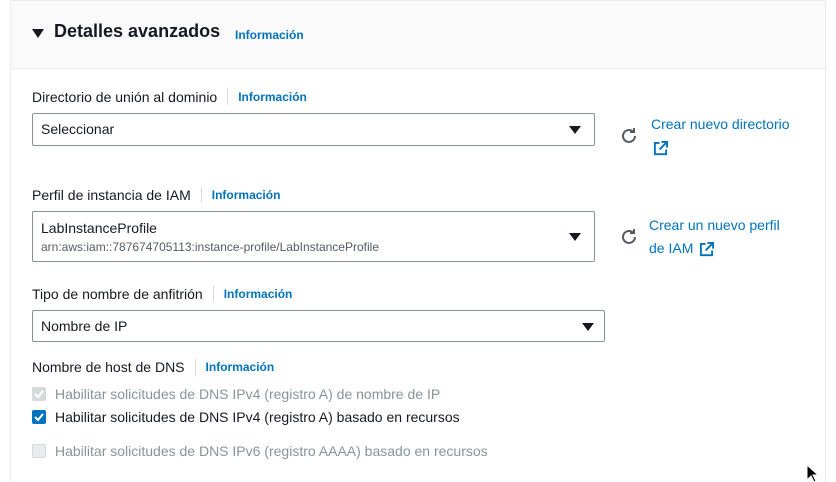 This screenshot has width=836, height=482. What do you see at coordinates (671, 248) in the screenshot?
I see `create-iam-profile-link-line2: de IAM` at bounding box center [671, 248].